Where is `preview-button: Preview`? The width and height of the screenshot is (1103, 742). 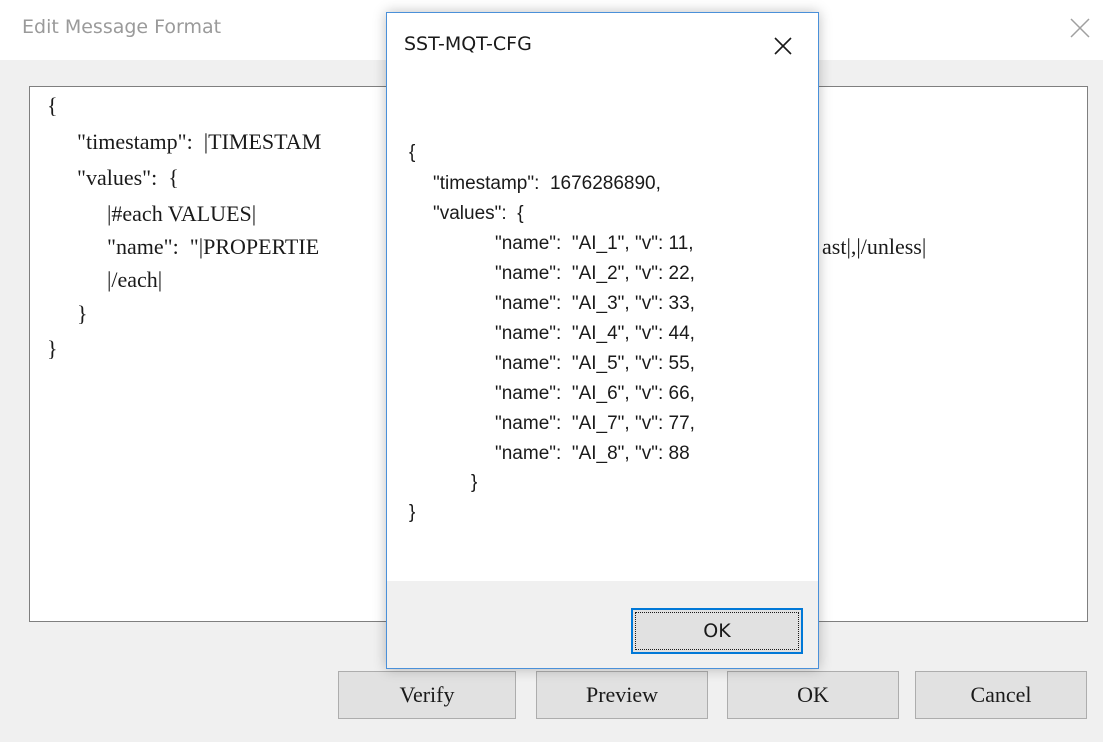 preview-button: Preview is located at coordinates (622, 695).